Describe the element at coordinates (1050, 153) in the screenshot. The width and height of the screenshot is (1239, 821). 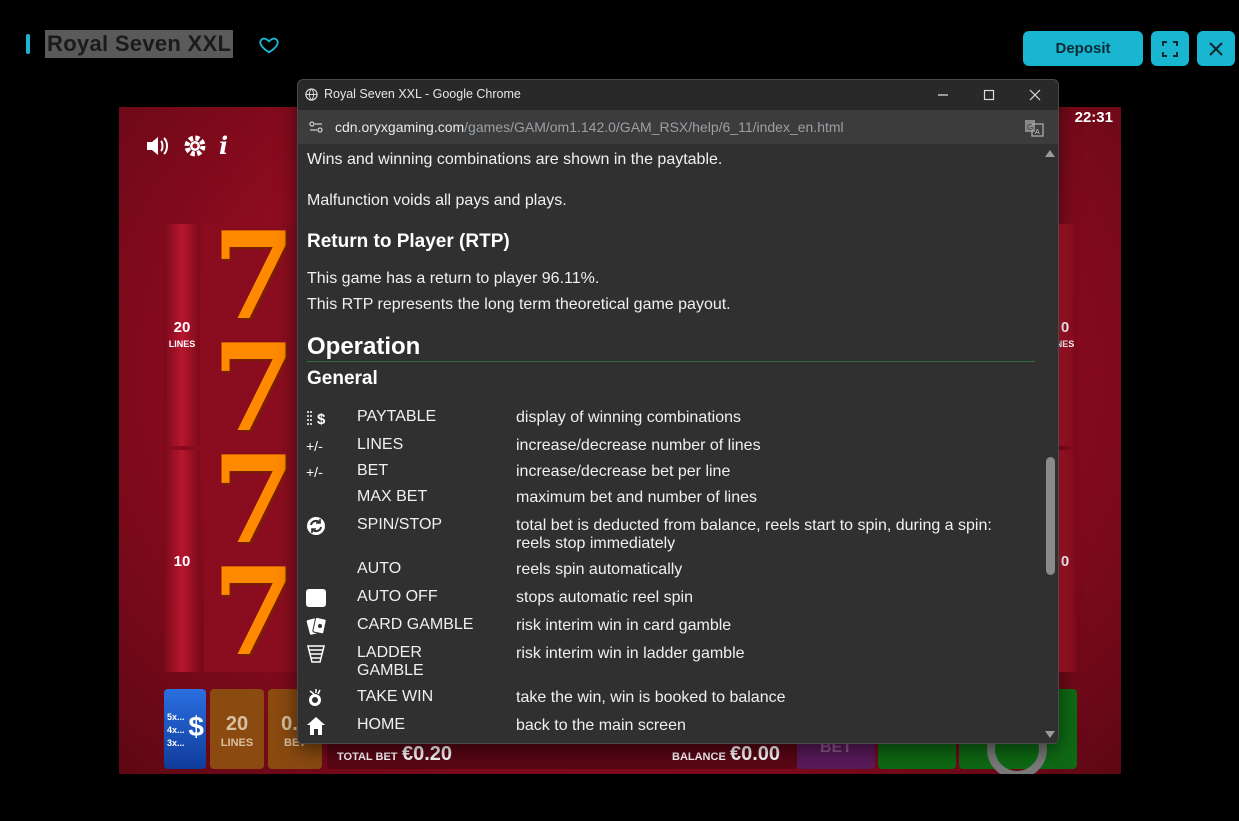
I see `scroll-up-arrow-icon` at that location.